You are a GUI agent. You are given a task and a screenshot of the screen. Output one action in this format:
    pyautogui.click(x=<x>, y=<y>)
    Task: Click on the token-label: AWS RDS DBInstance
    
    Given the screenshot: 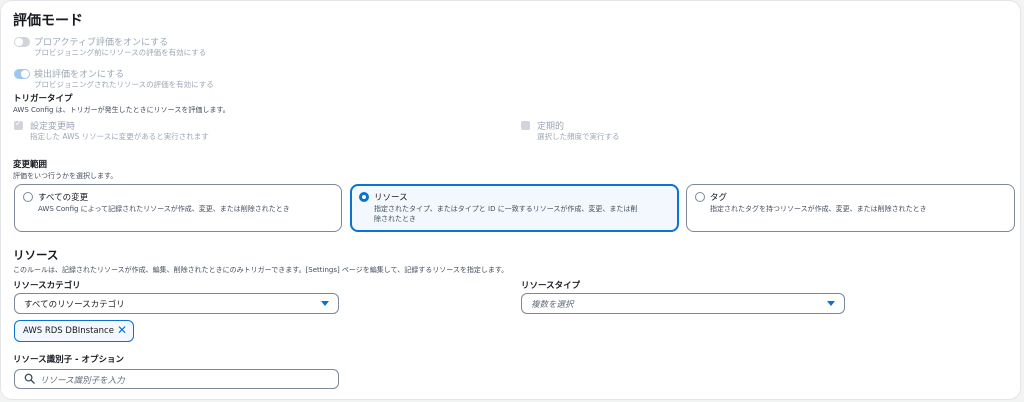 What is the action you would take?
    pyautogui.click(x=68, y=331)
    